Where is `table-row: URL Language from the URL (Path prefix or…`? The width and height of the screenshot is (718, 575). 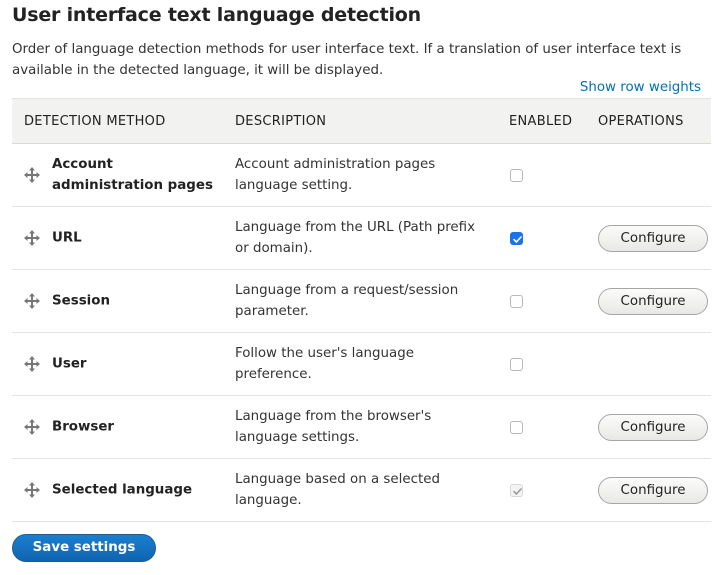 table-row: URL Language from the URL (Path prefix or… is located at coordinates (361, 238).